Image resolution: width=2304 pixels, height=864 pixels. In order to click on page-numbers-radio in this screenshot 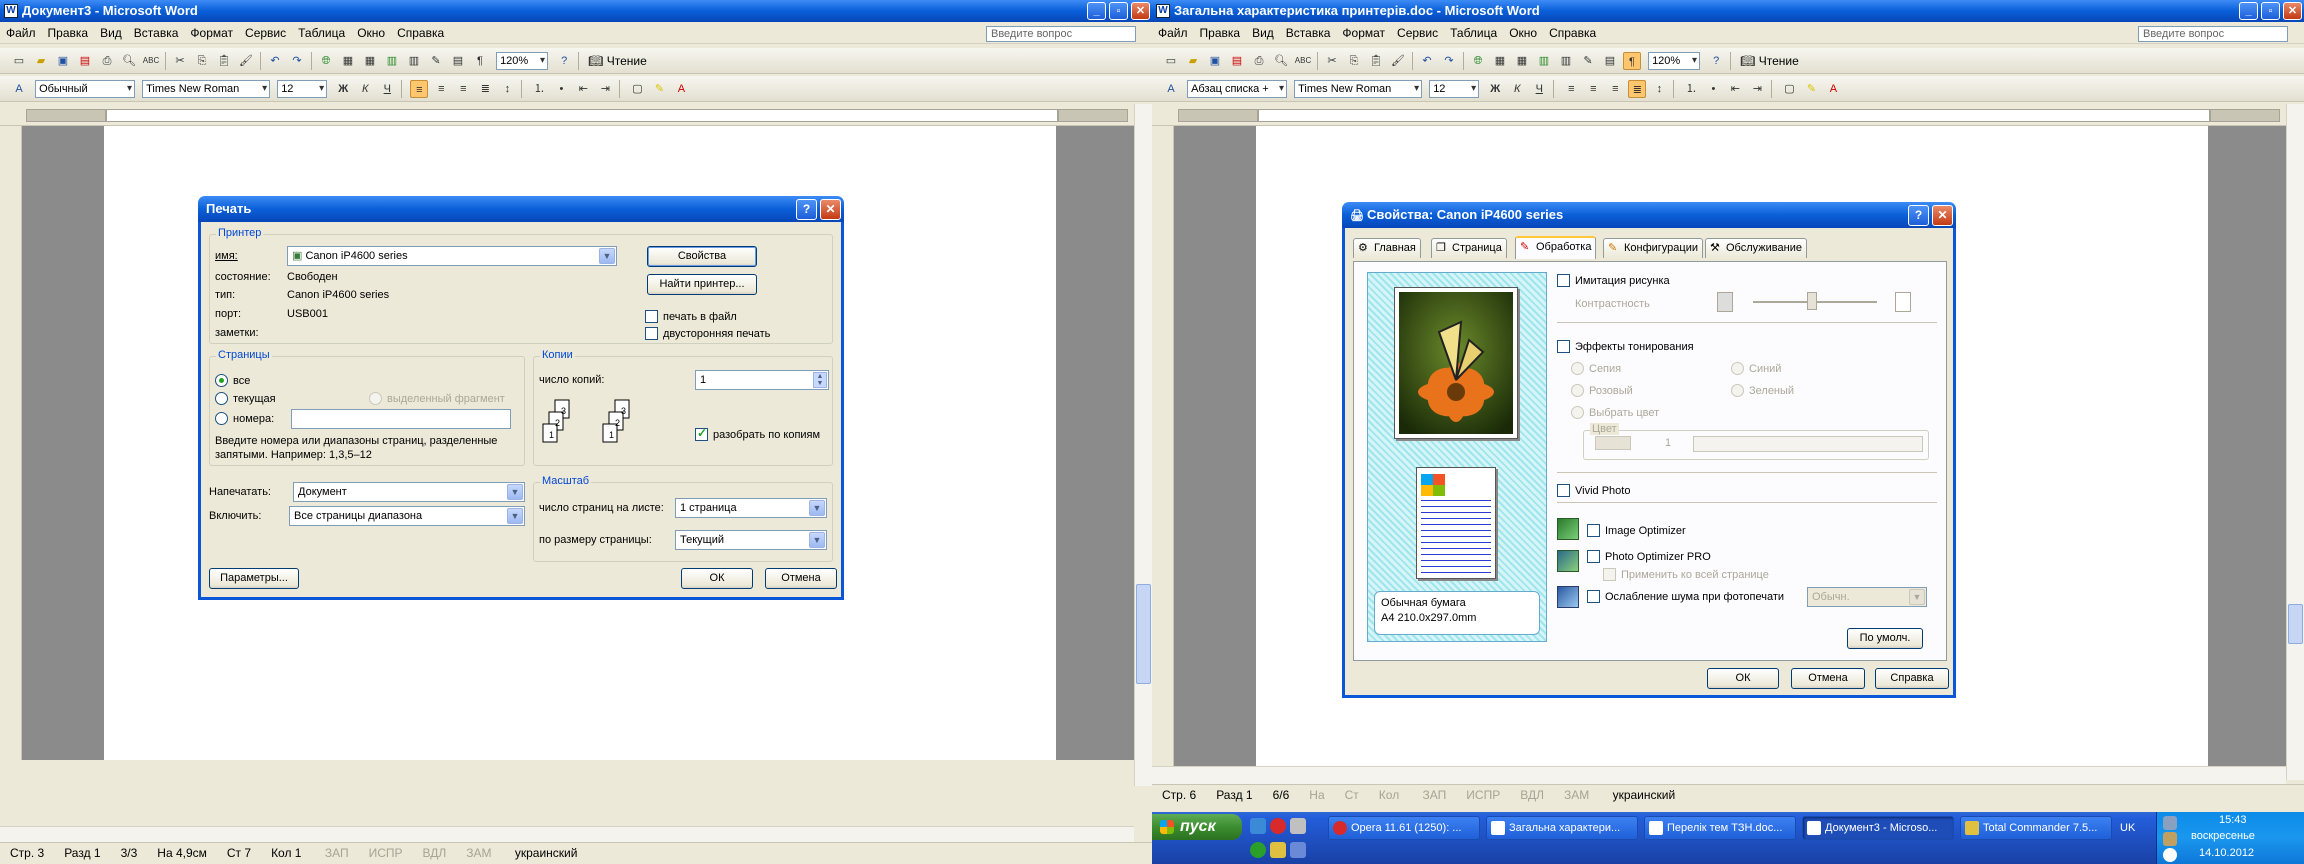, I will do `click(221, 418)`.